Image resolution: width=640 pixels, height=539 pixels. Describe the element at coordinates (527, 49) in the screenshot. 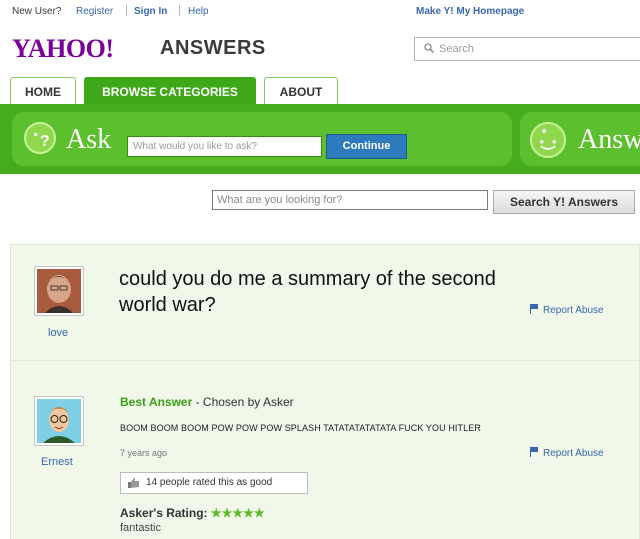

I see `header-search-input: Search` at that location.